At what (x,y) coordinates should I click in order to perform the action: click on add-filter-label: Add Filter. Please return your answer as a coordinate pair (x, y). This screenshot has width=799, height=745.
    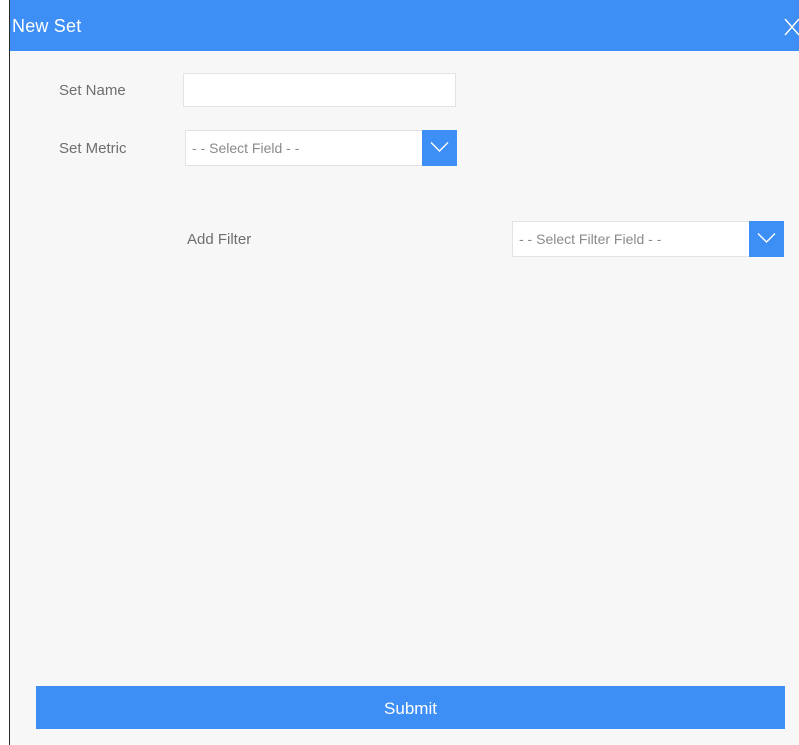
    Looking at the image, I should click on (219, 239).